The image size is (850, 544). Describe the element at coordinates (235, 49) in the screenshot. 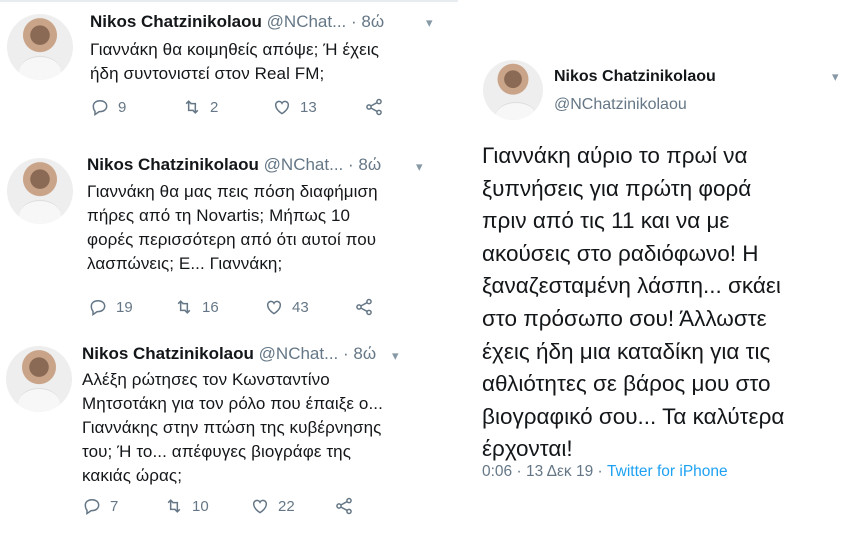

I see `tweet-text-line: Γιαννάκη θα κοιμηθείς απόψε; Ή έχεις` at that location.